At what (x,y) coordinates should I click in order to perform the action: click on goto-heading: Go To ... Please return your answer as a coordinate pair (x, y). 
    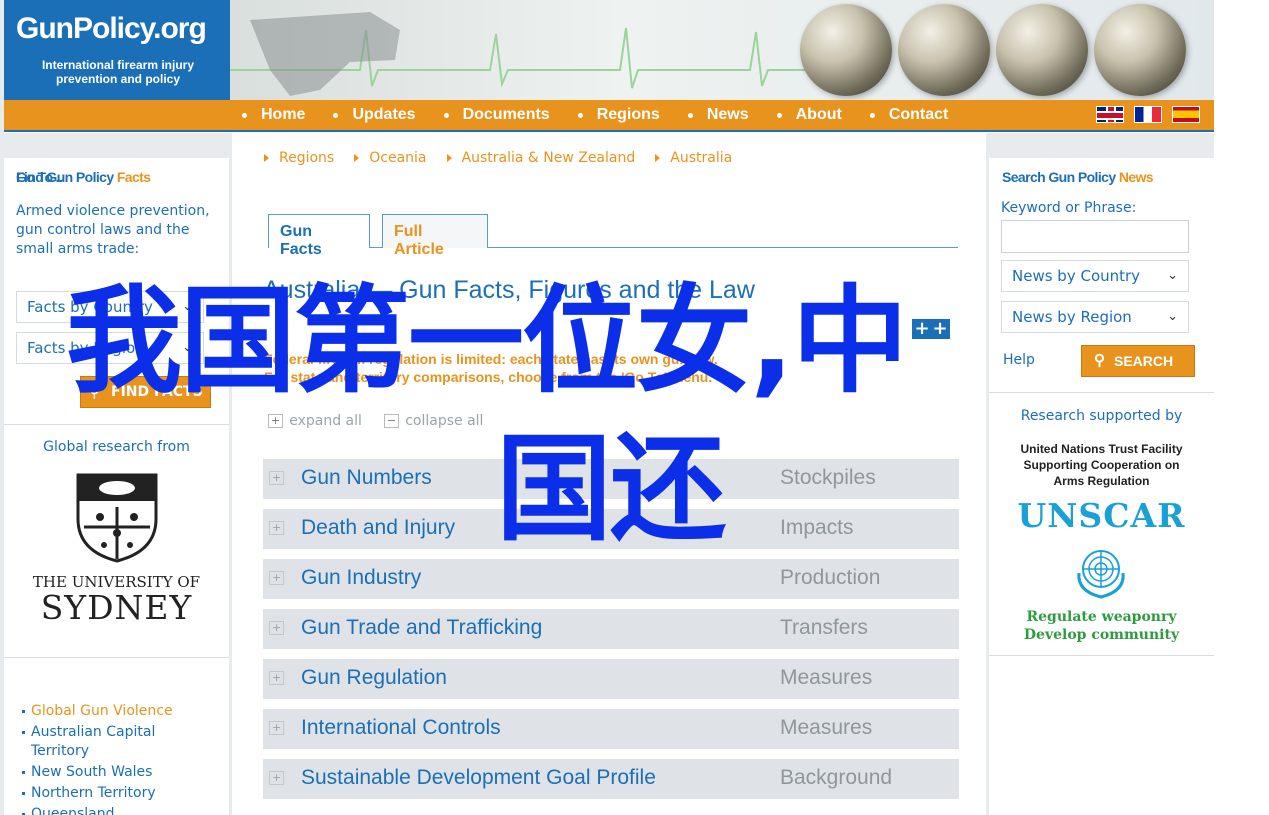
    Looking at the image, I should click on (39, 177).